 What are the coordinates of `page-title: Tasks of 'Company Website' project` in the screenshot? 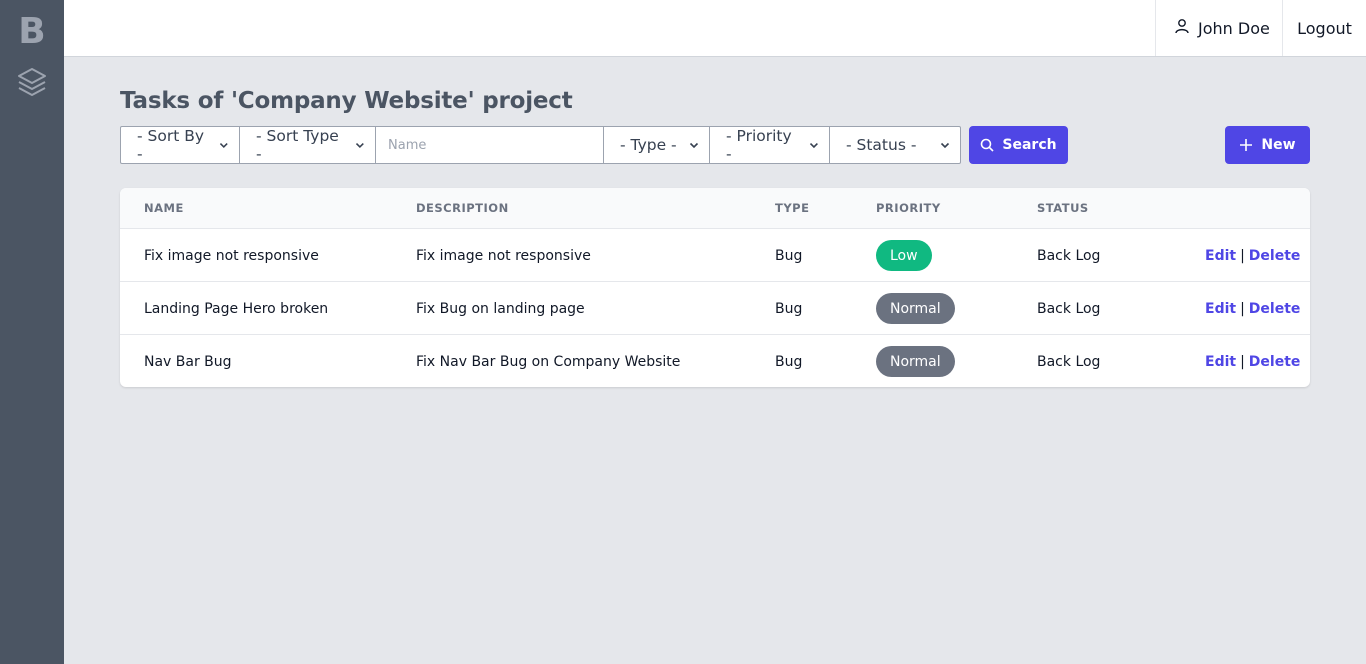 It's located at (346, 101).